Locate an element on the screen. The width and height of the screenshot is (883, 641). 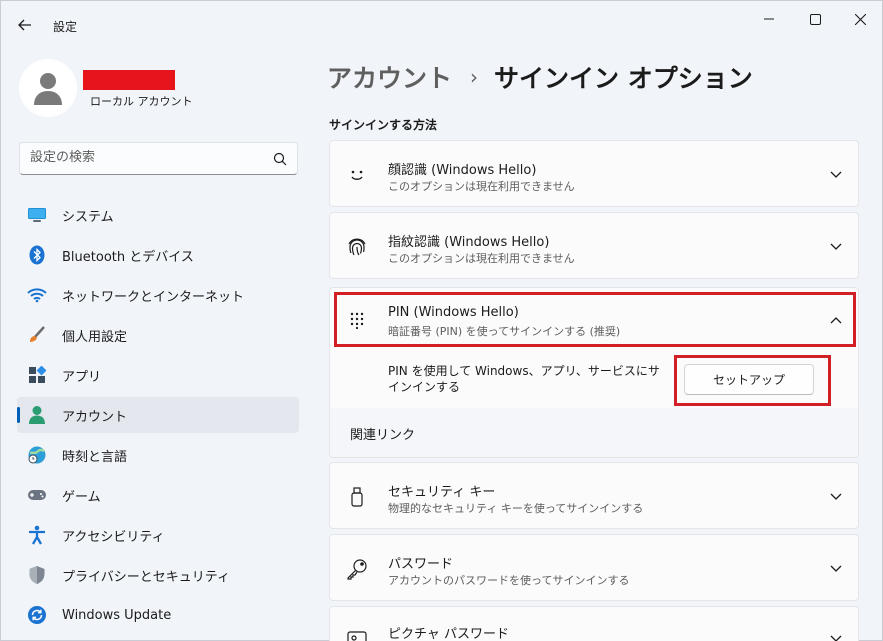
breadcrumb-parent: アカウント is located at coordinates (389, 77).